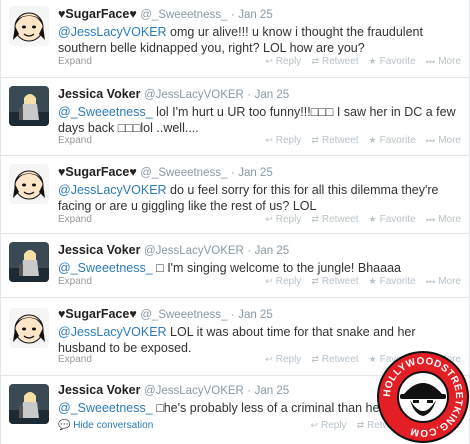 This screenshot has width=470, height=444. Describe the element at coordinates (105, 425) in the screenshot. I see `hide-conversation-link: 💬 Hide conversation` at that location.